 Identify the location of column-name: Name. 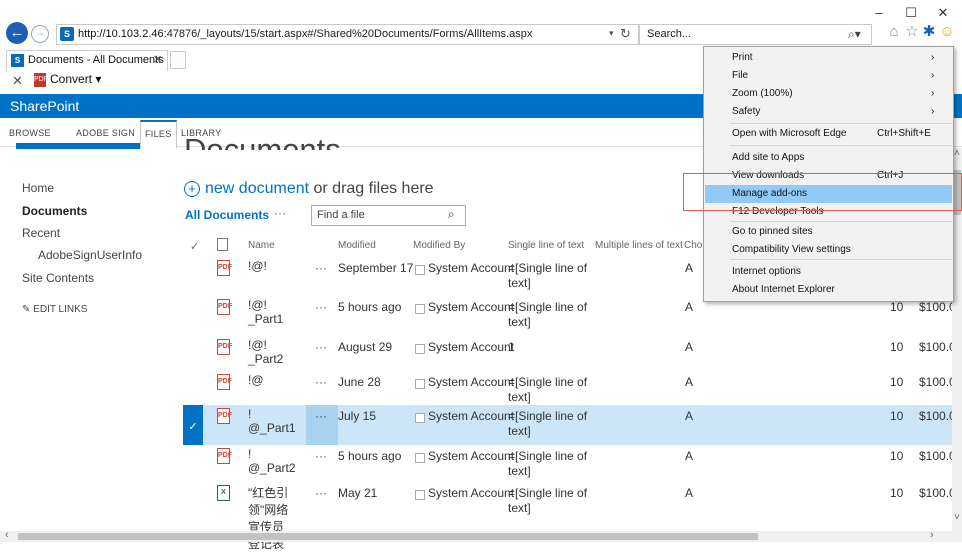
(261, 245).